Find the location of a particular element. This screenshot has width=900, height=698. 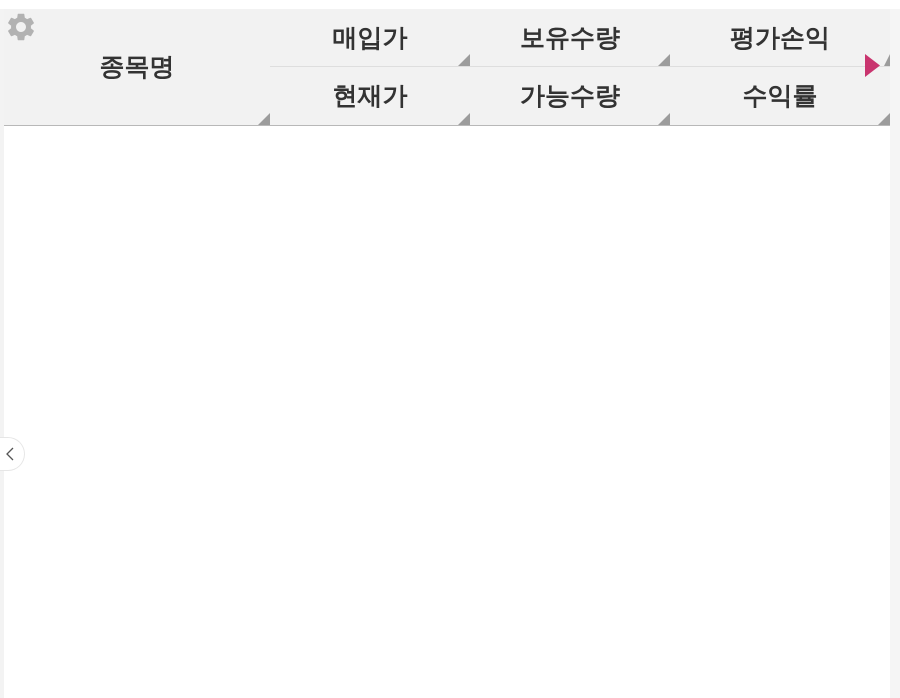

column-header: 종목명 is located at coordinates (137, 67).